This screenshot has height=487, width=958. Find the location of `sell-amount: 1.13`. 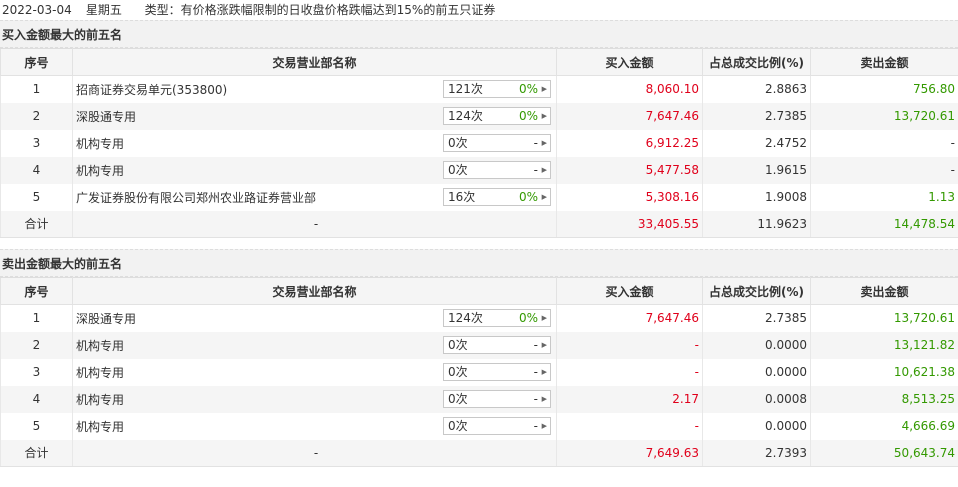

sell-amount: 1.13 is located at coordinates (884, 197).